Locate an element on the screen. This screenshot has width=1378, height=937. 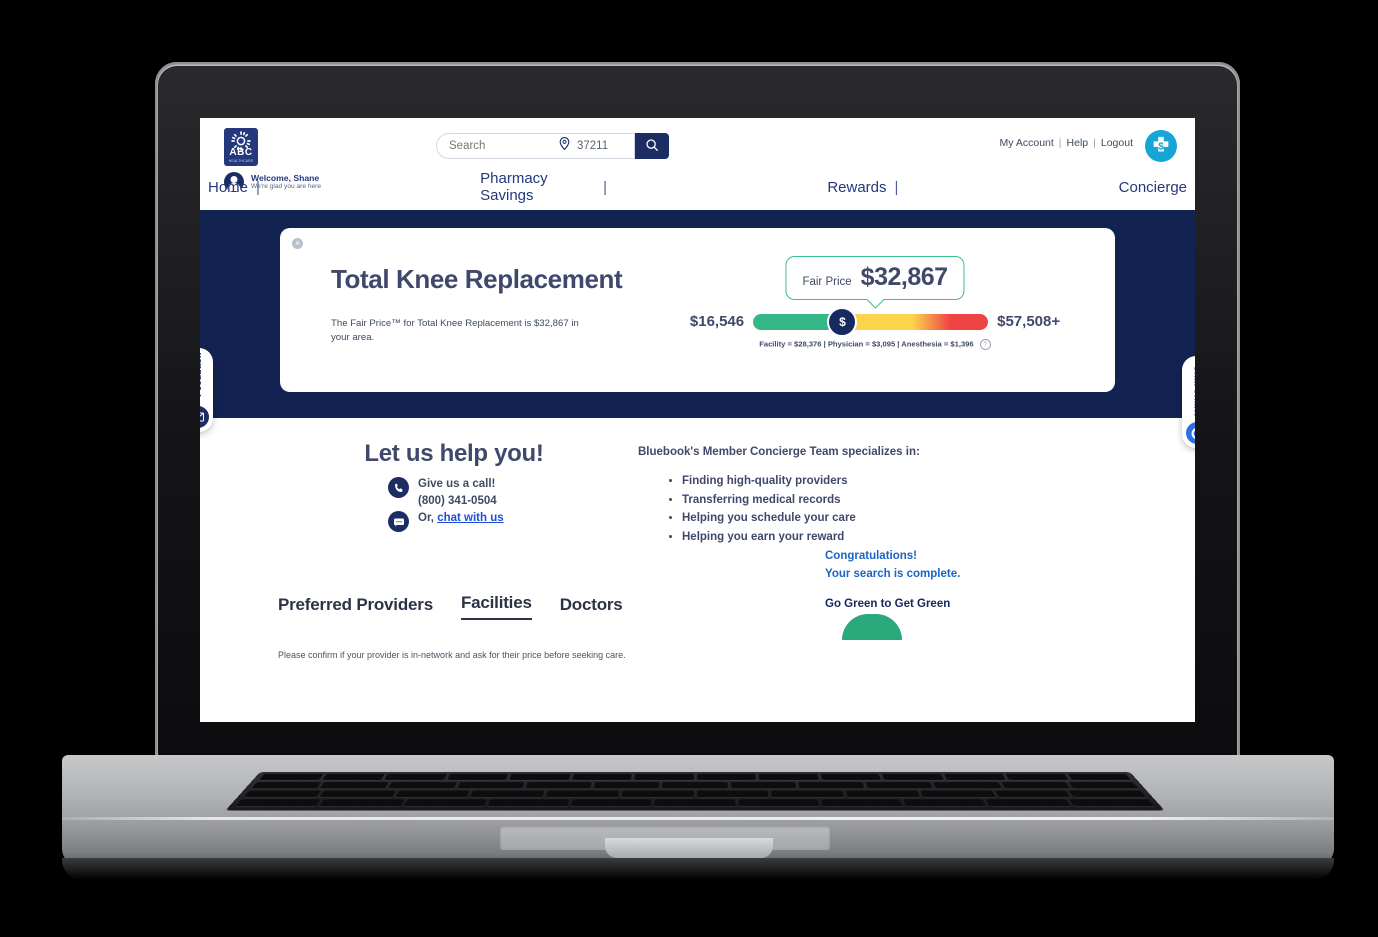
abc-logo: ABC HEALTHCARE is located at coordinates (241, 147).